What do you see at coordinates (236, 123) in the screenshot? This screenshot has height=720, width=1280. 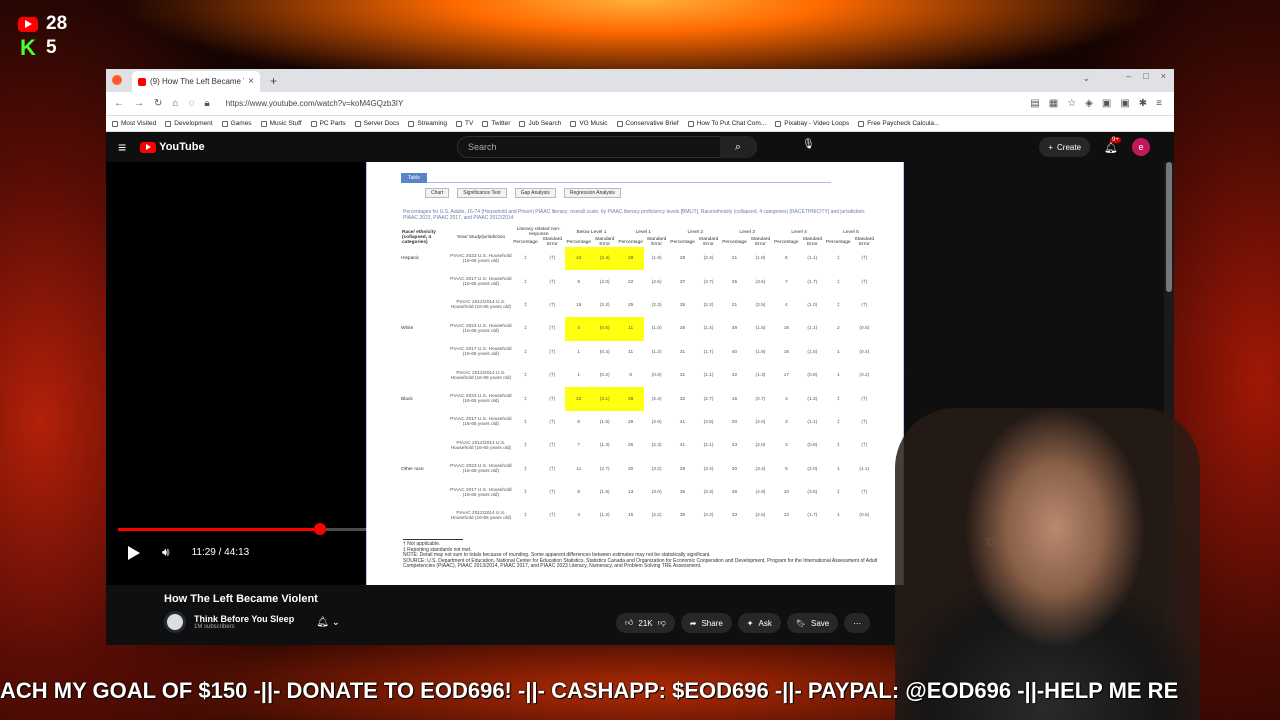 I see `bookmark-item: Games` at bounding box center [236, 123].